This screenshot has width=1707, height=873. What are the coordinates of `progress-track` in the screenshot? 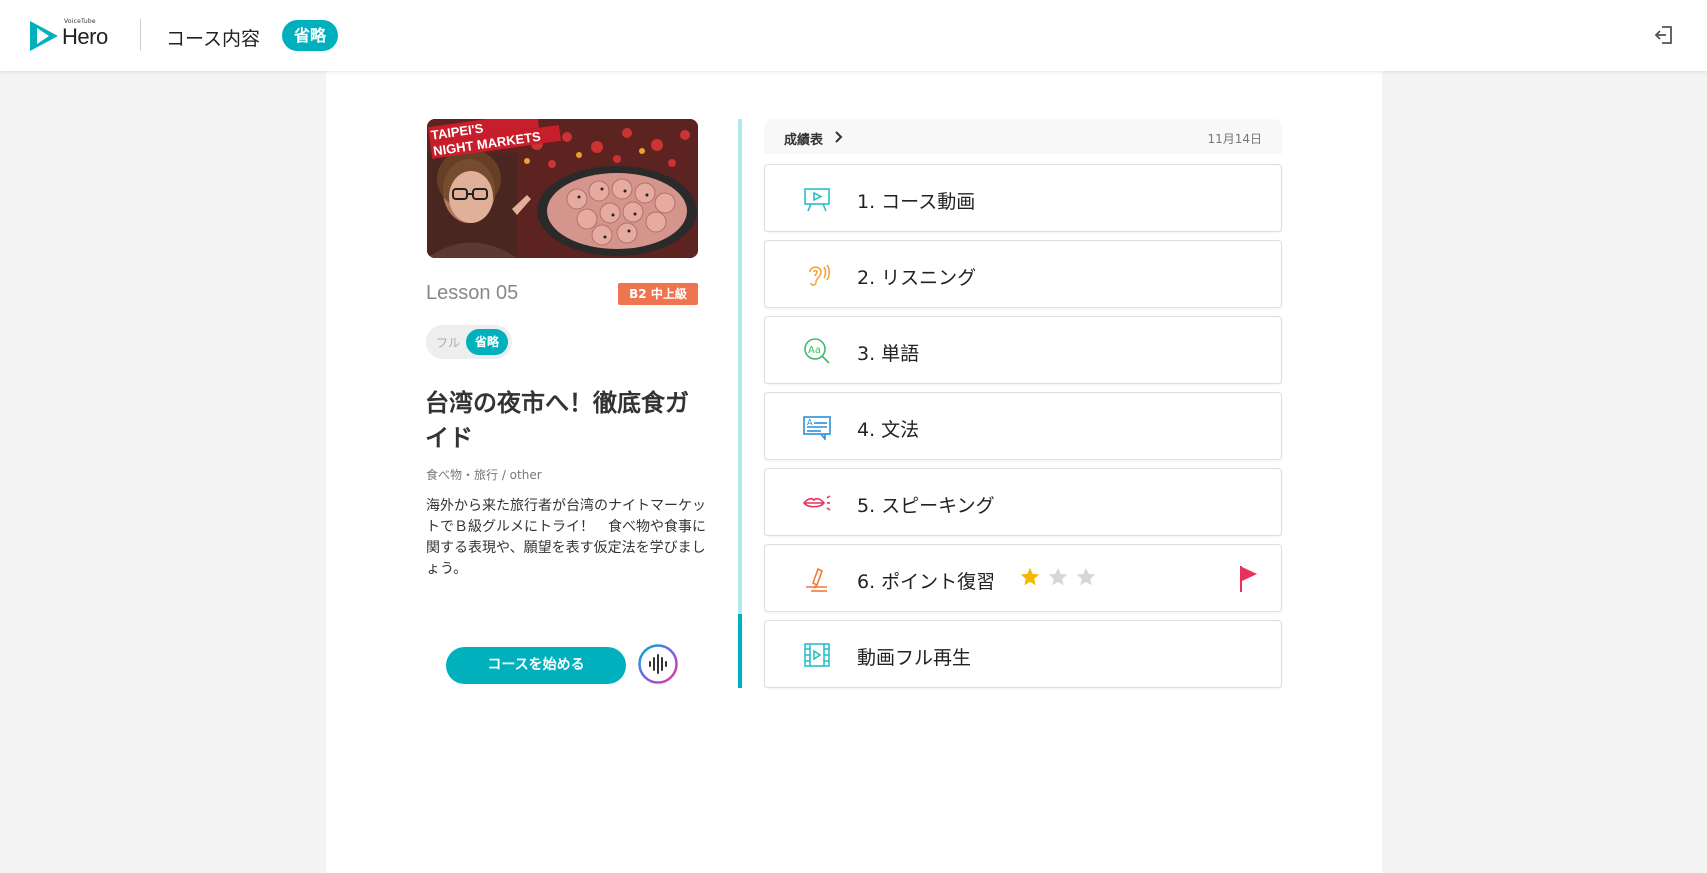 It's located at (740, 403).